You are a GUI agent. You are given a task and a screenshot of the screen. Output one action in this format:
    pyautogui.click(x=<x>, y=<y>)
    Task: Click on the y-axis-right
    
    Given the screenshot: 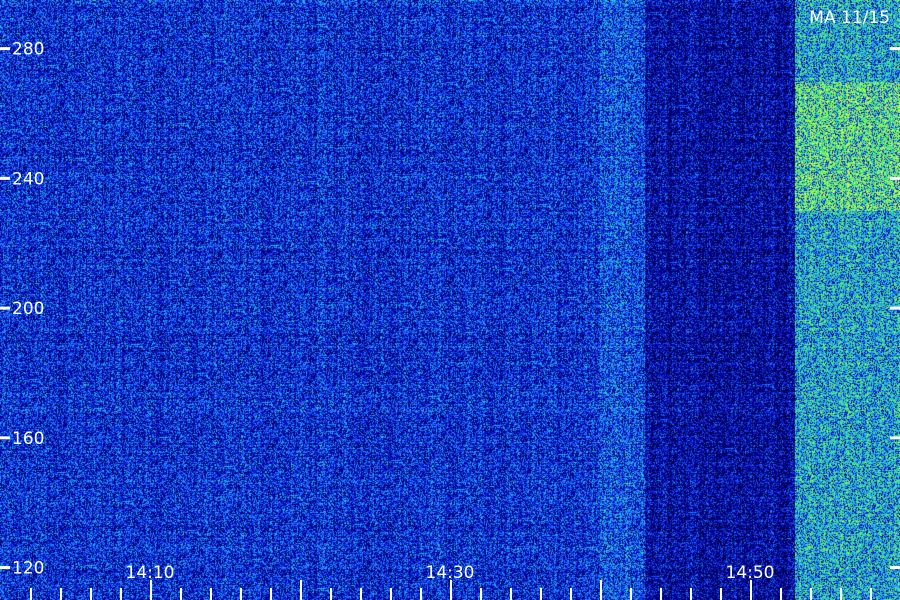 What is the action you would take?
    pyautogui.click(x=895, y=308)
    